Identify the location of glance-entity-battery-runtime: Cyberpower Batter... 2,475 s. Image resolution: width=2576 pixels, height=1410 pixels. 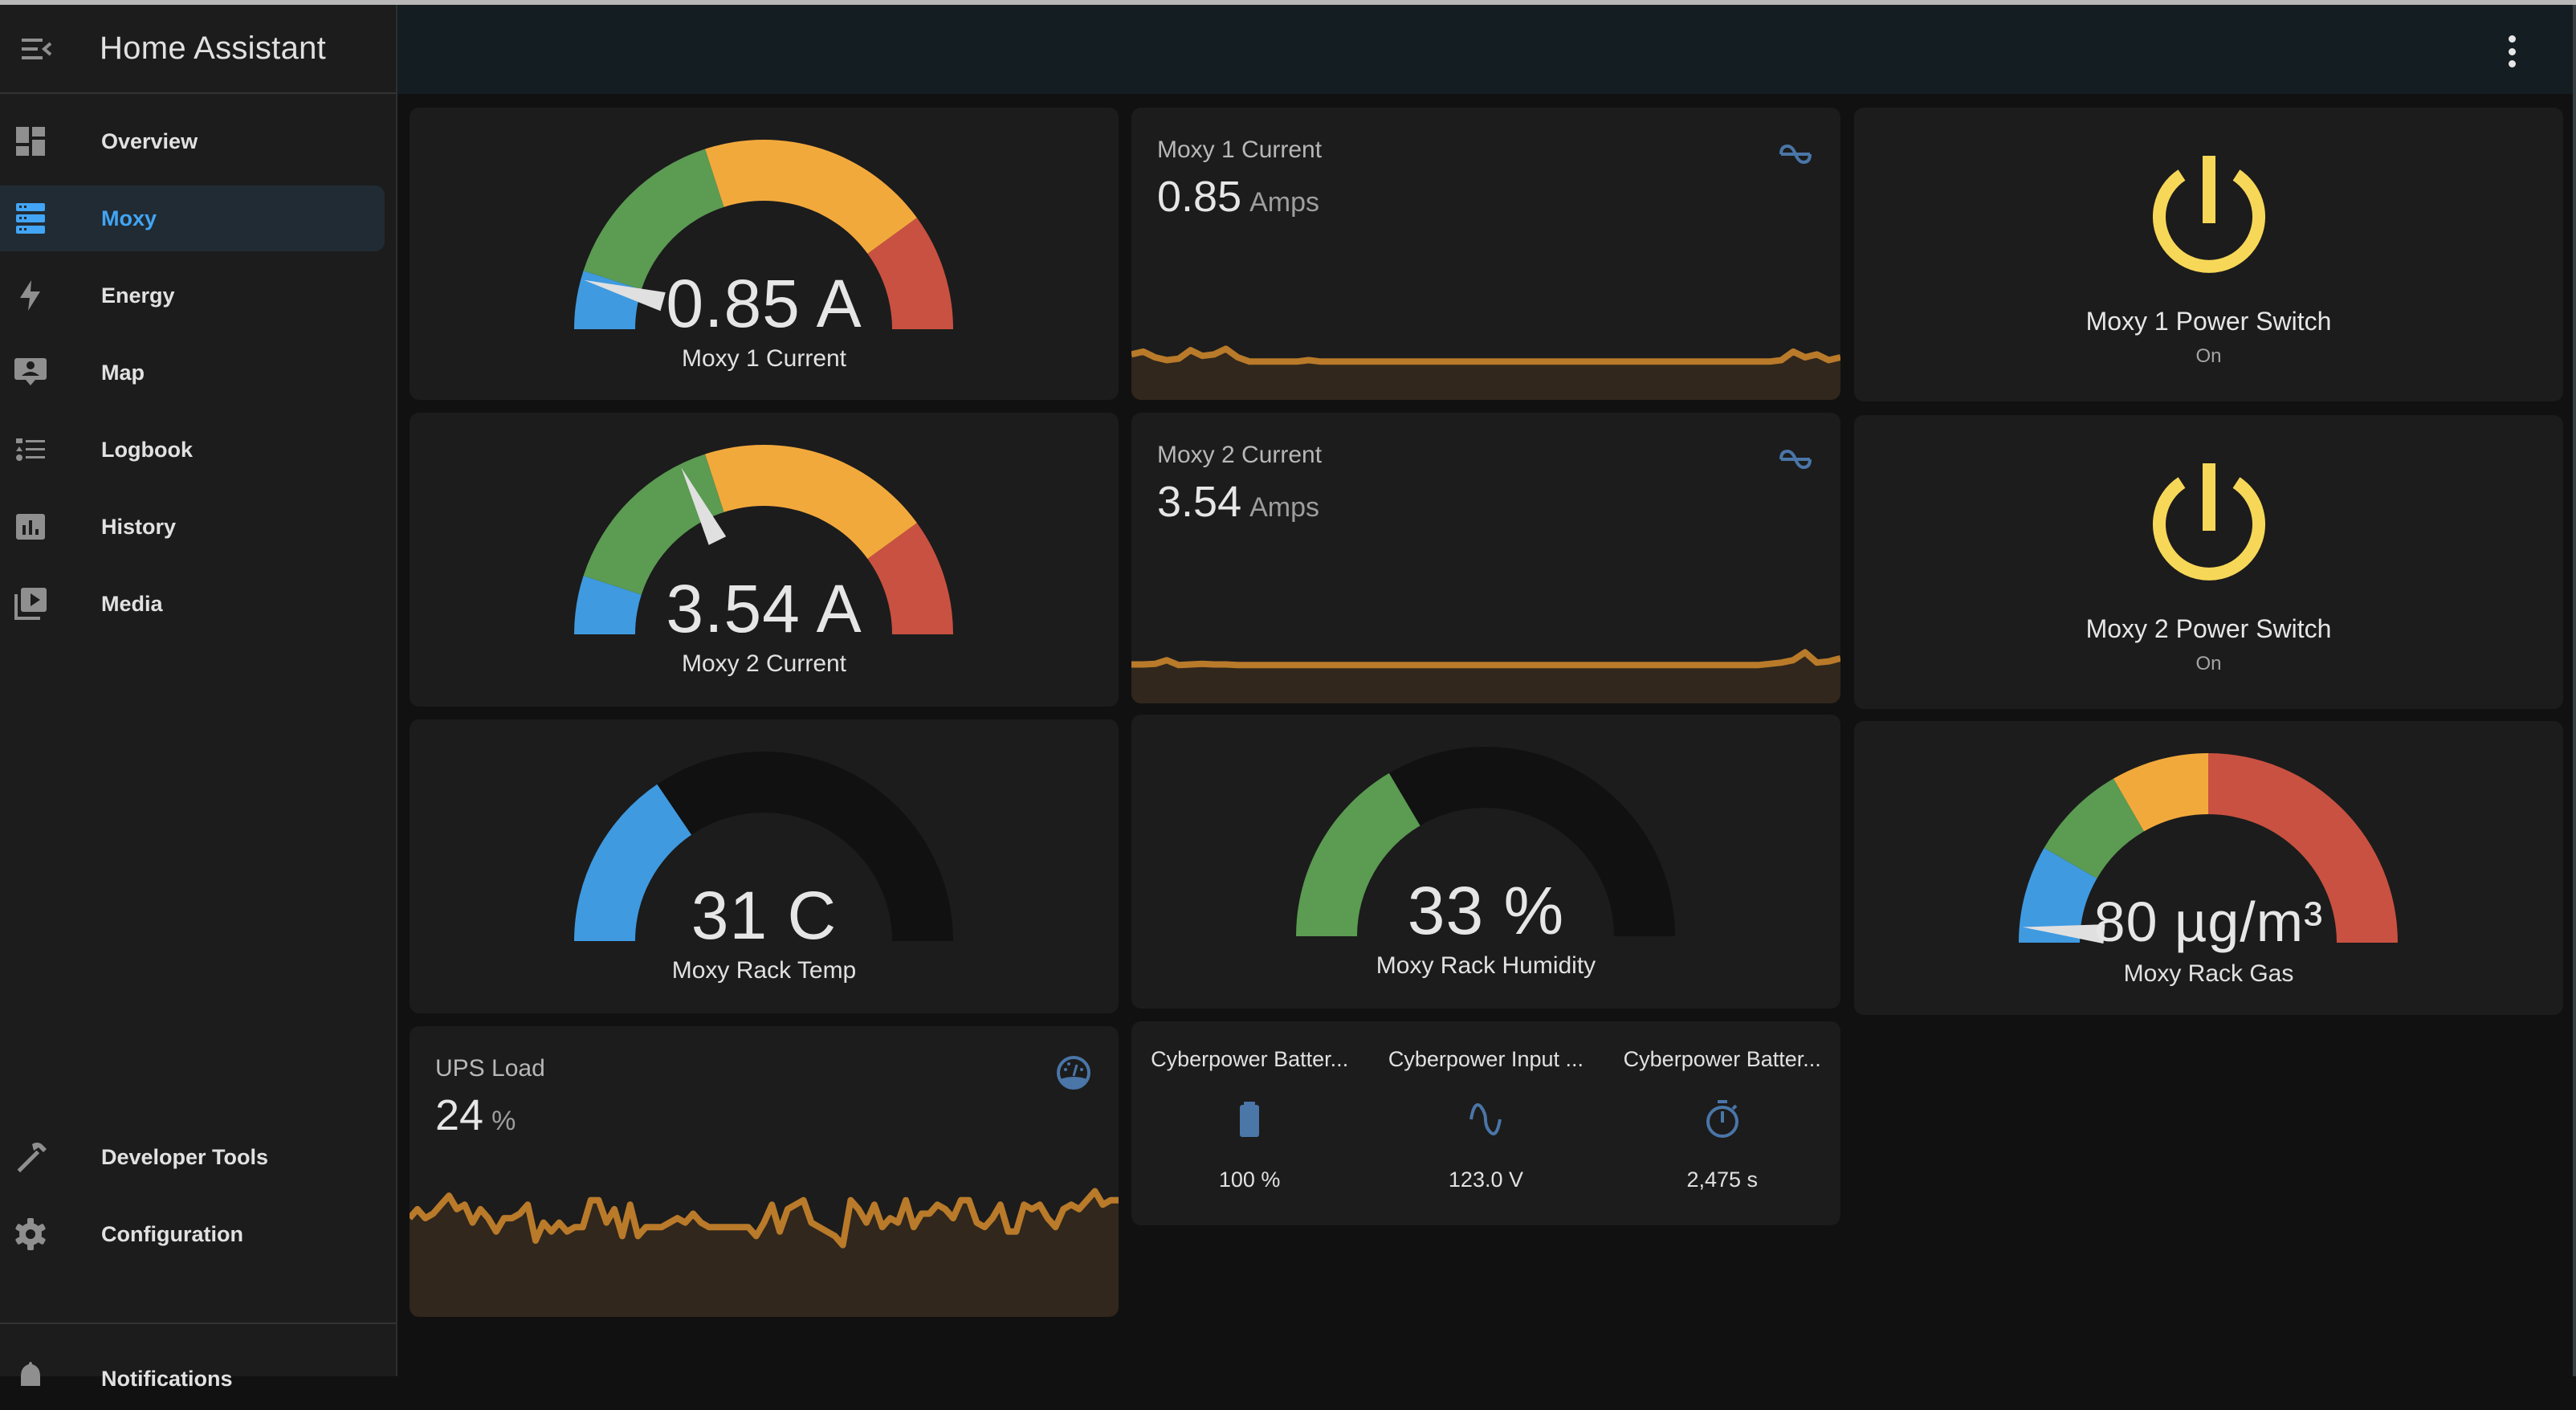
(1722, 1123).